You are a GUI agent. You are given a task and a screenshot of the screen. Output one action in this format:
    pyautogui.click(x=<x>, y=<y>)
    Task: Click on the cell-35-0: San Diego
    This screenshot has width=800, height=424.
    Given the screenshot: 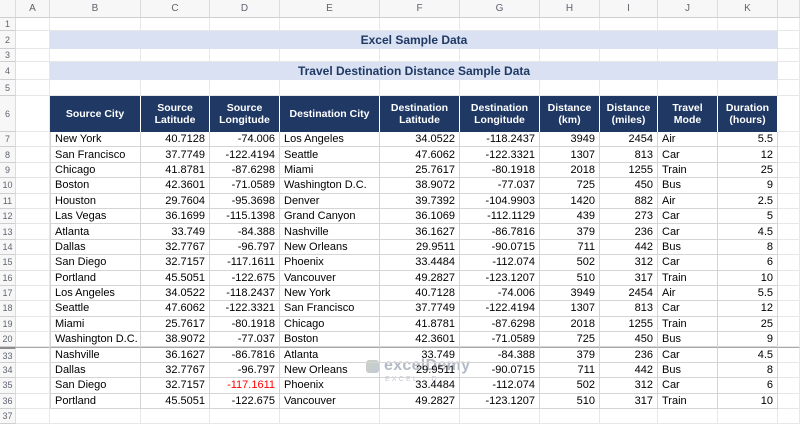 What is the action you would take?
    pyautogui.click(x=95, y=386)
    